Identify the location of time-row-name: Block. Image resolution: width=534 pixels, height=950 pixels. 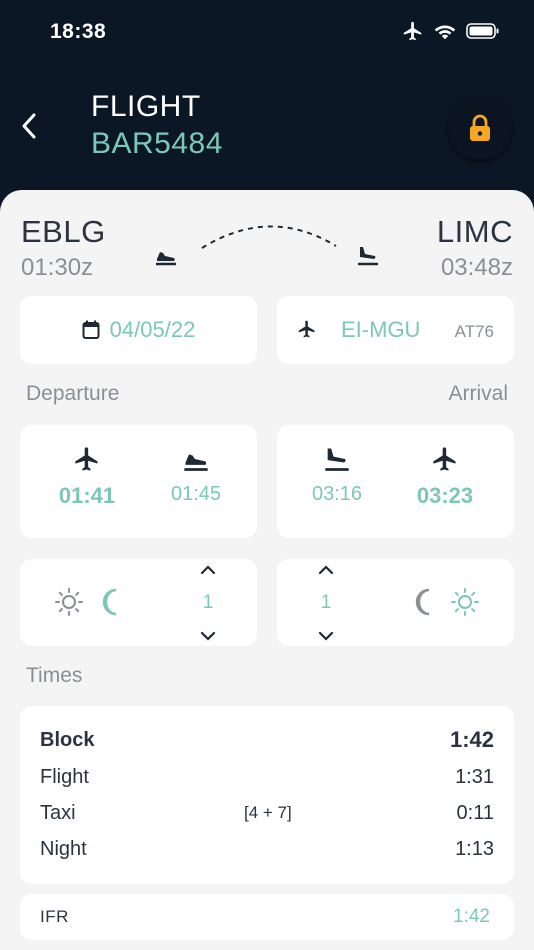
(67, 739).